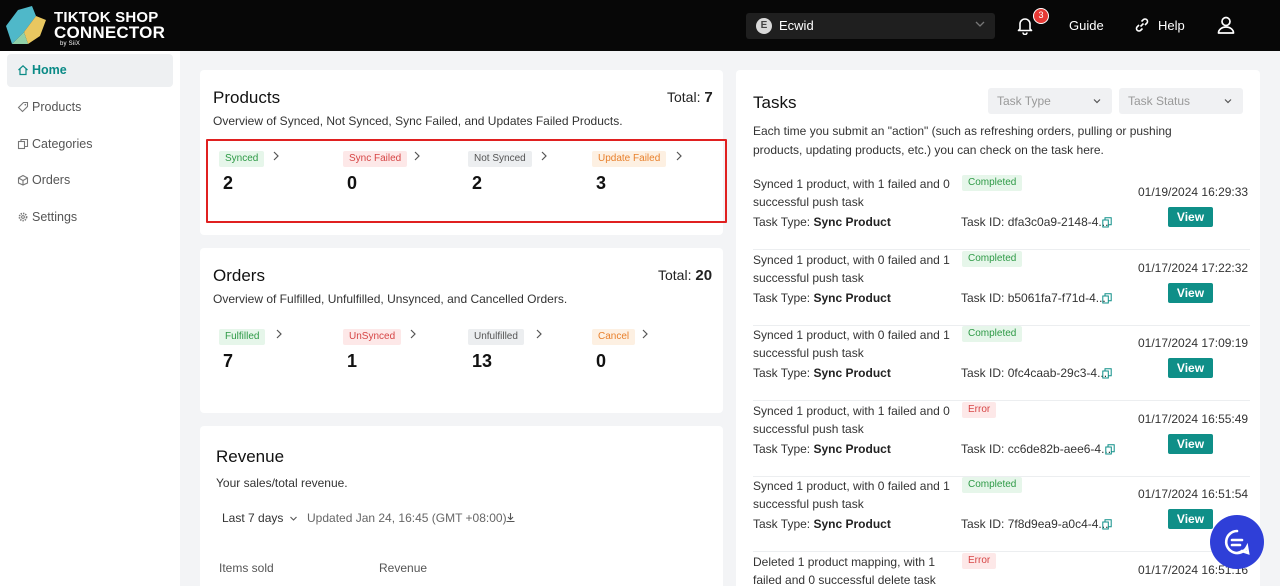 The image size is (1280, 586). Describe the element at coordinates (407, 518) in the screenshot. I see `revenue-updated: Updated Jan 24, 16:45 (GMT +08:00)` at that location.